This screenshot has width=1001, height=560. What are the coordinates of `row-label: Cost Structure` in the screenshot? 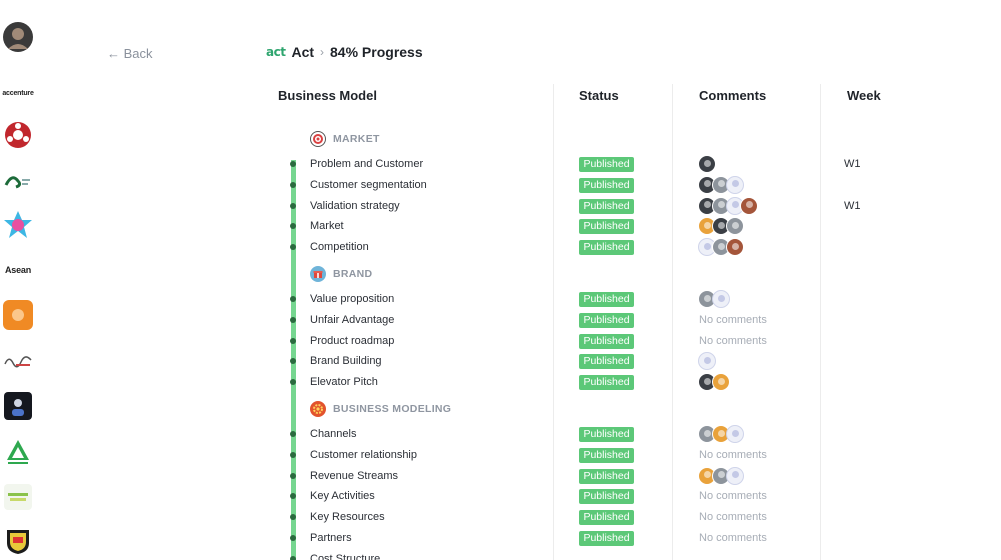 It's located at (345, 556).